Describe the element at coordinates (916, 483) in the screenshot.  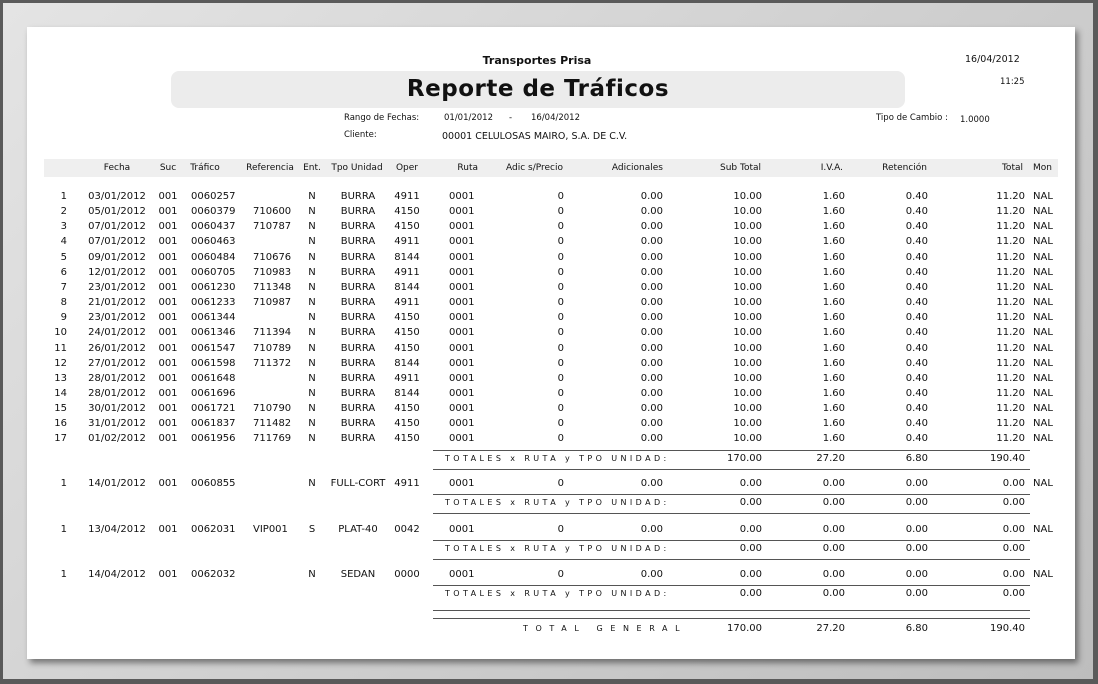
I see `cell-retencion: 0.00` at that location.